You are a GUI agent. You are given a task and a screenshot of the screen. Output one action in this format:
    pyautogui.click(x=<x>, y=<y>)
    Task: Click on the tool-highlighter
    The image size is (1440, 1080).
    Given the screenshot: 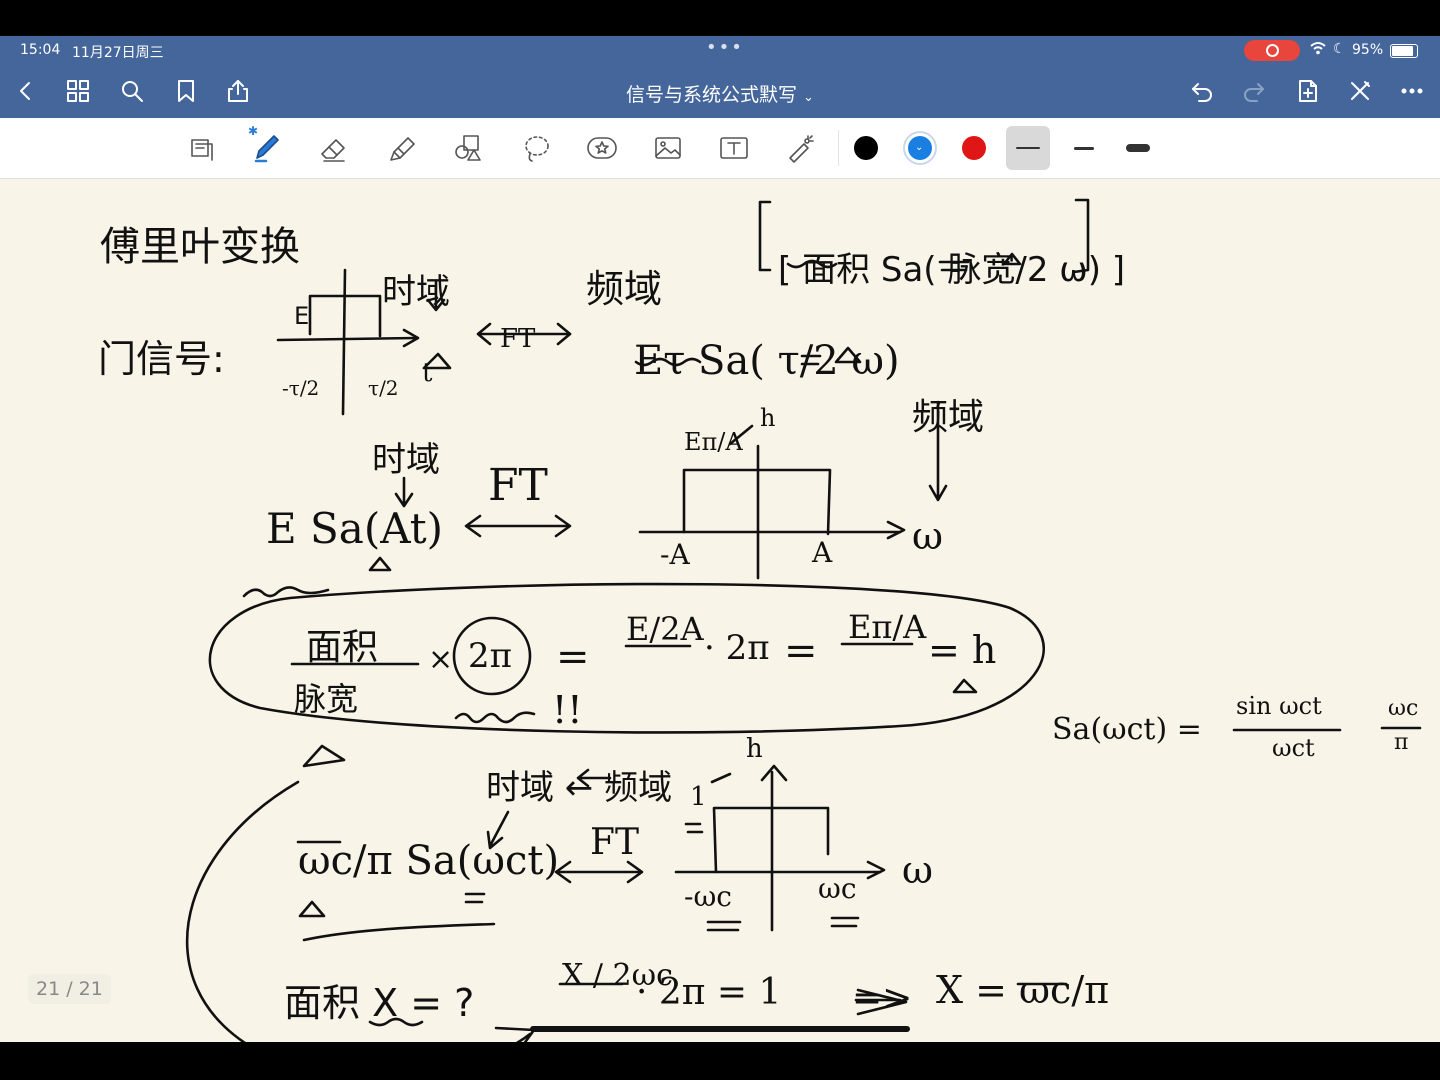 What is the action you would take?
    pyautogui.click(x=402, y=148)
    